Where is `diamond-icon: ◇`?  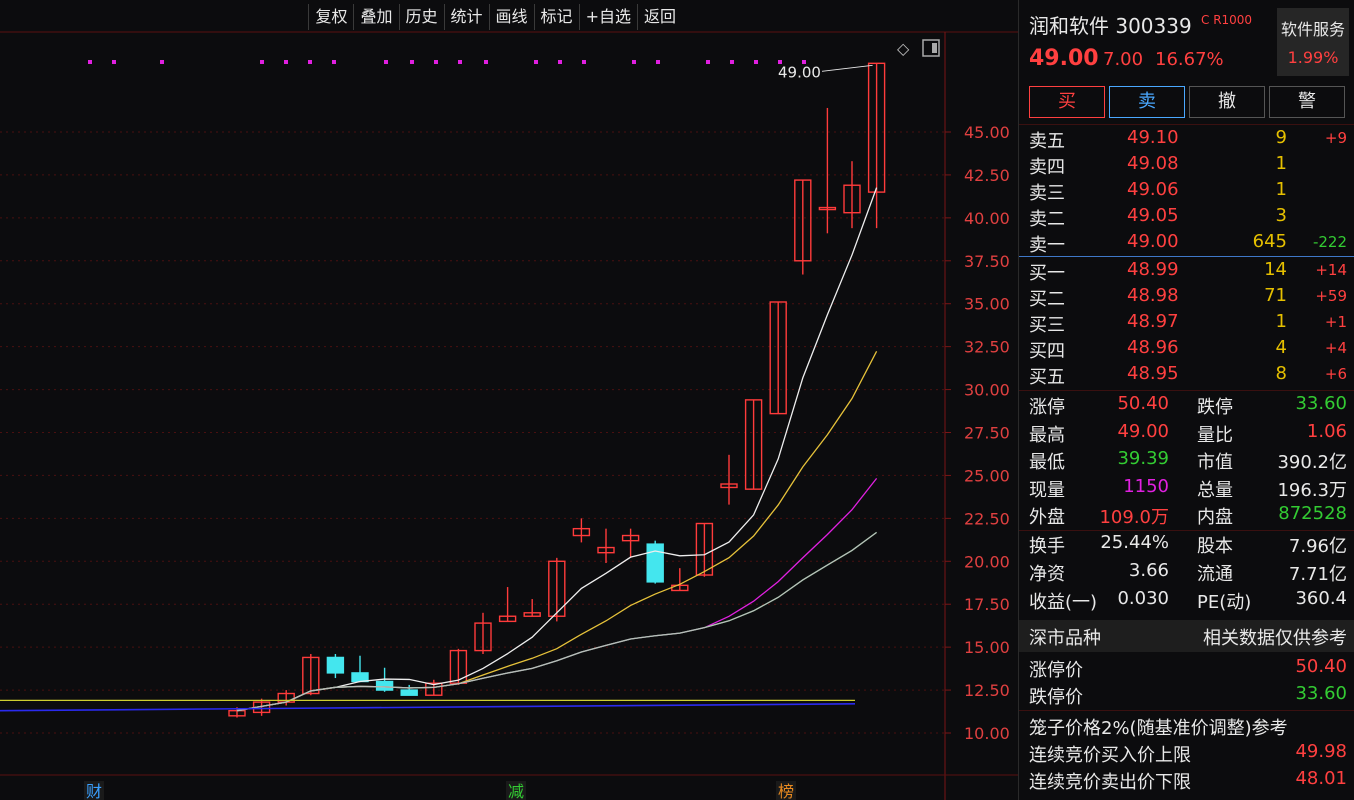 diamond-icon: ◇ is located at coordinates (903, 48).